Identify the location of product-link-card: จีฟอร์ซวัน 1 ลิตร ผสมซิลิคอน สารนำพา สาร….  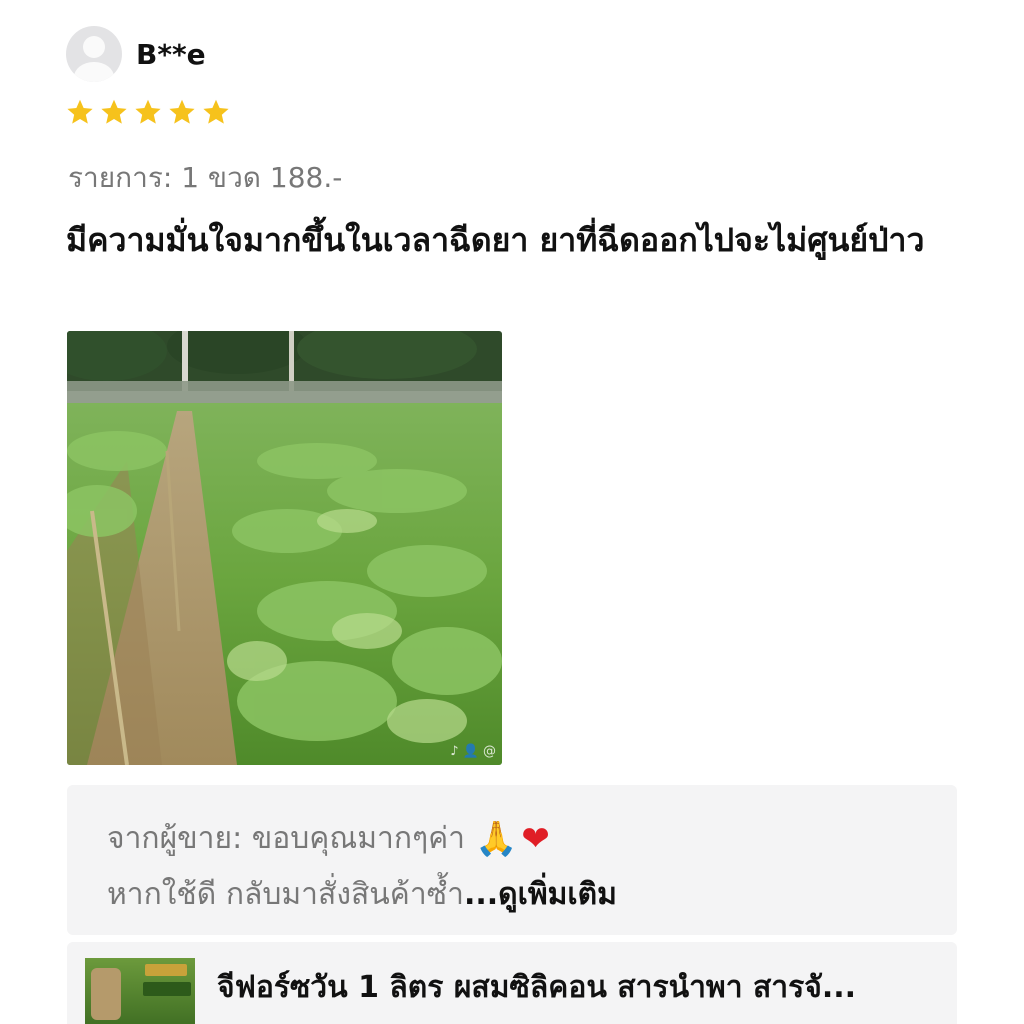
(512, 983).